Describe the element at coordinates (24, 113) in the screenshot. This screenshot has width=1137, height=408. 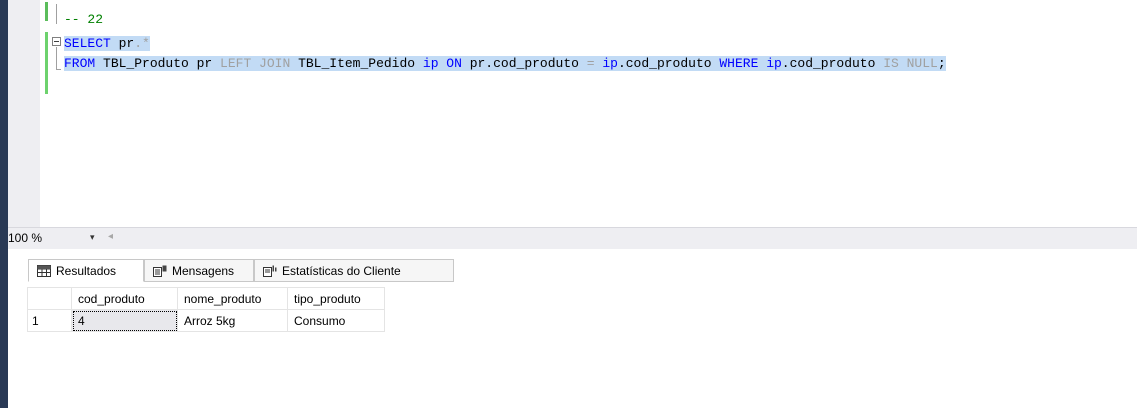
I see `editor-margin` at that location.